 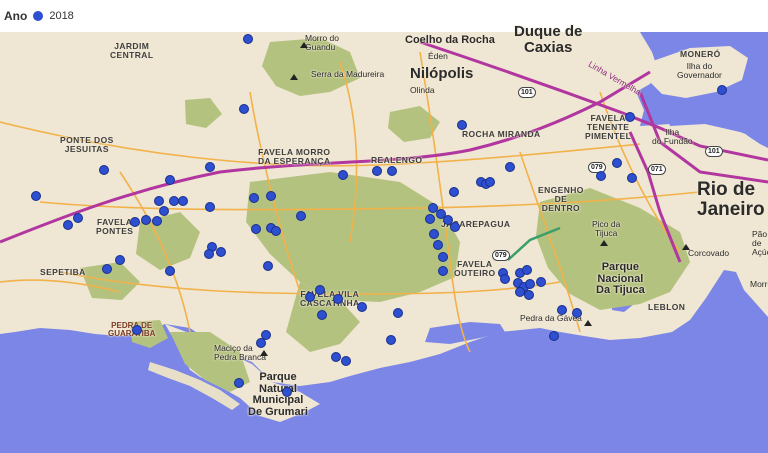 I want to click on label-nilopolis: Nilópolis, so click(x=442, y=73).